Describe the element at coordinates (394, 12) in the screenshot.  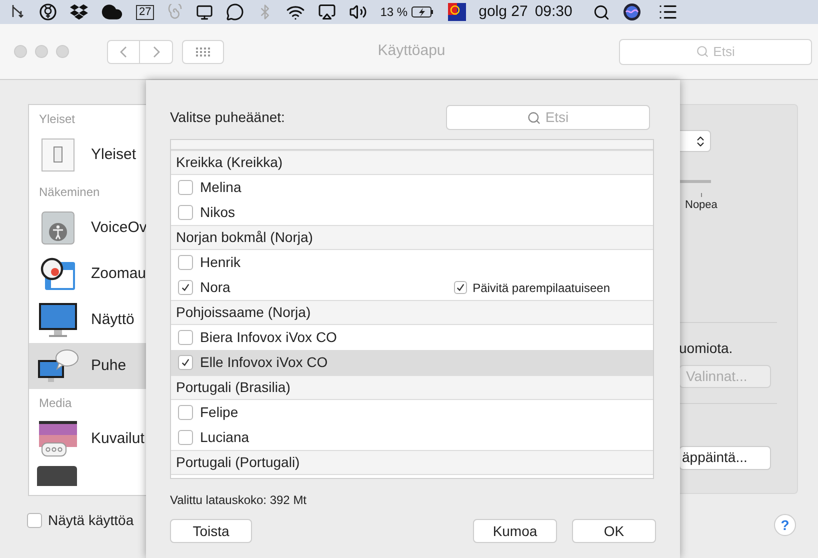
I see `battery-percent: 13 %` at that location.